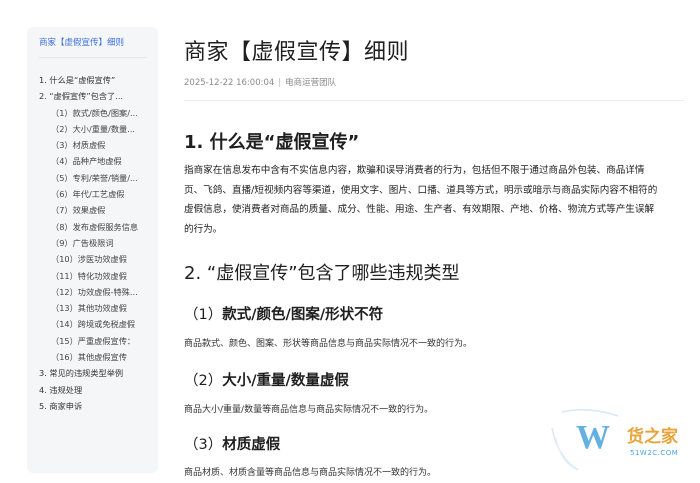 The height and width of the screenshot is (483, 700). What do you see at coordinates (98, 259) in the screenshot?
I see `toc-item: （10）涉医功效虚假` at bounding box center [98, 259].